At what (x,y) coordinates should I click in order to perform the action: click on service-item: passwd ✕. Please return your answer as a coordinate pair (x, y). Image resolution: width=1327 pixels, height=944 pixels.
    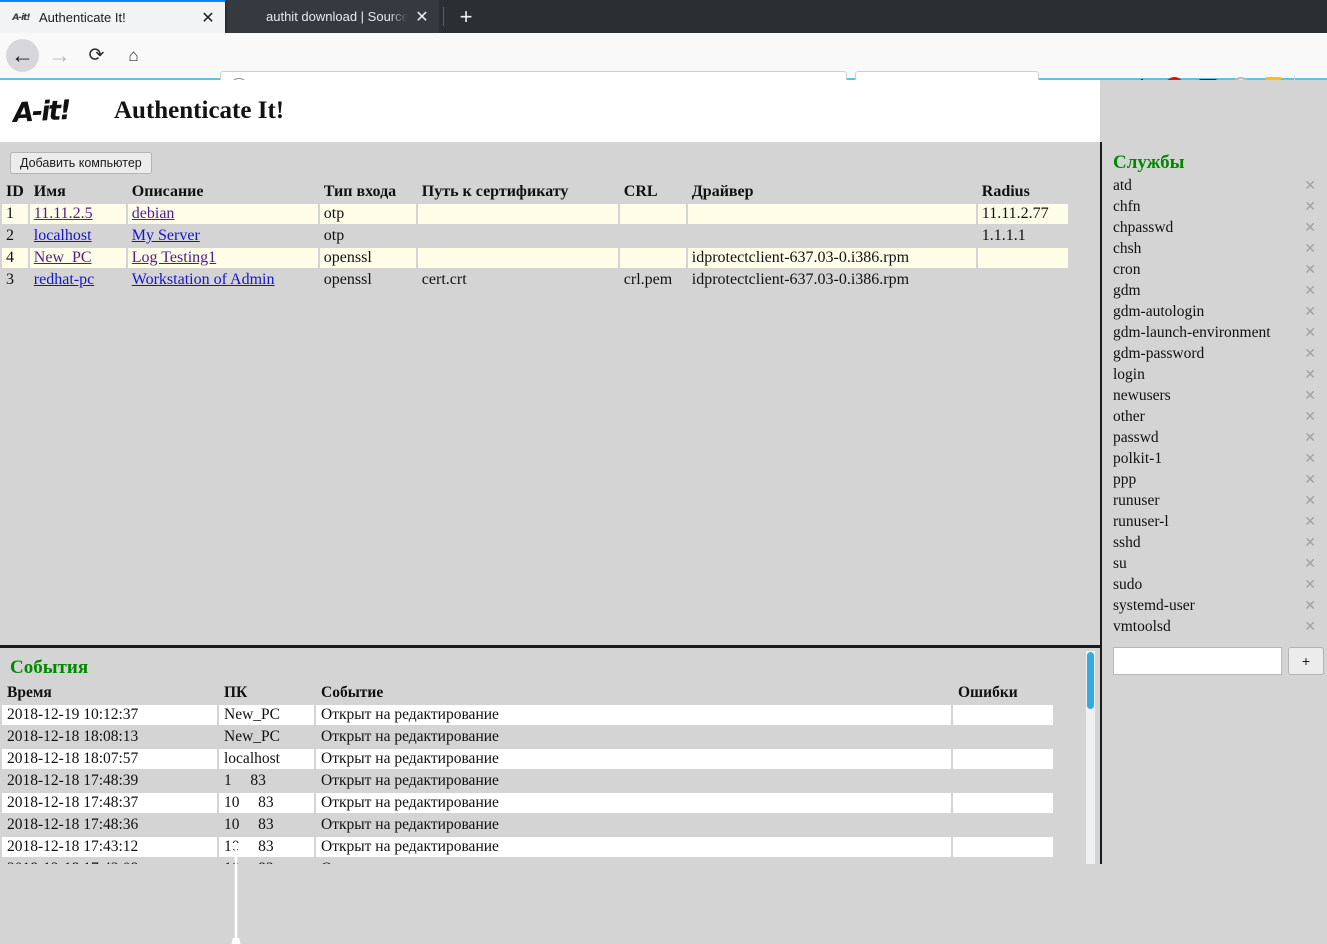
    Looking at the image, I should click on (1214, 439).